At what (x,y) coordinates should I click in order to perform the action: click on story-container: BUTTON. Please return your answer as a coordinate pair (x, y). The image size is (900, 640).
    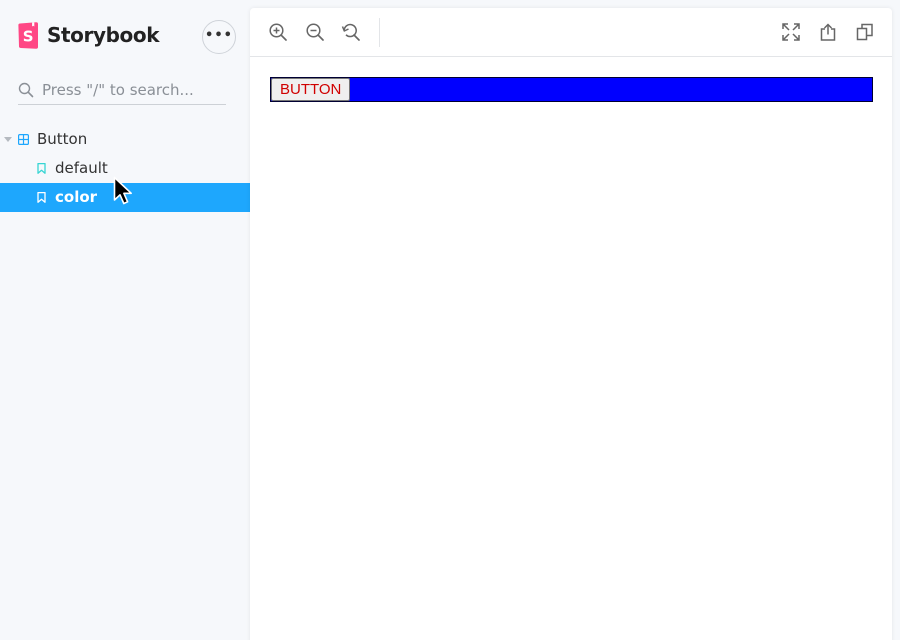
    Looking at the image, I should click on (571, 89).